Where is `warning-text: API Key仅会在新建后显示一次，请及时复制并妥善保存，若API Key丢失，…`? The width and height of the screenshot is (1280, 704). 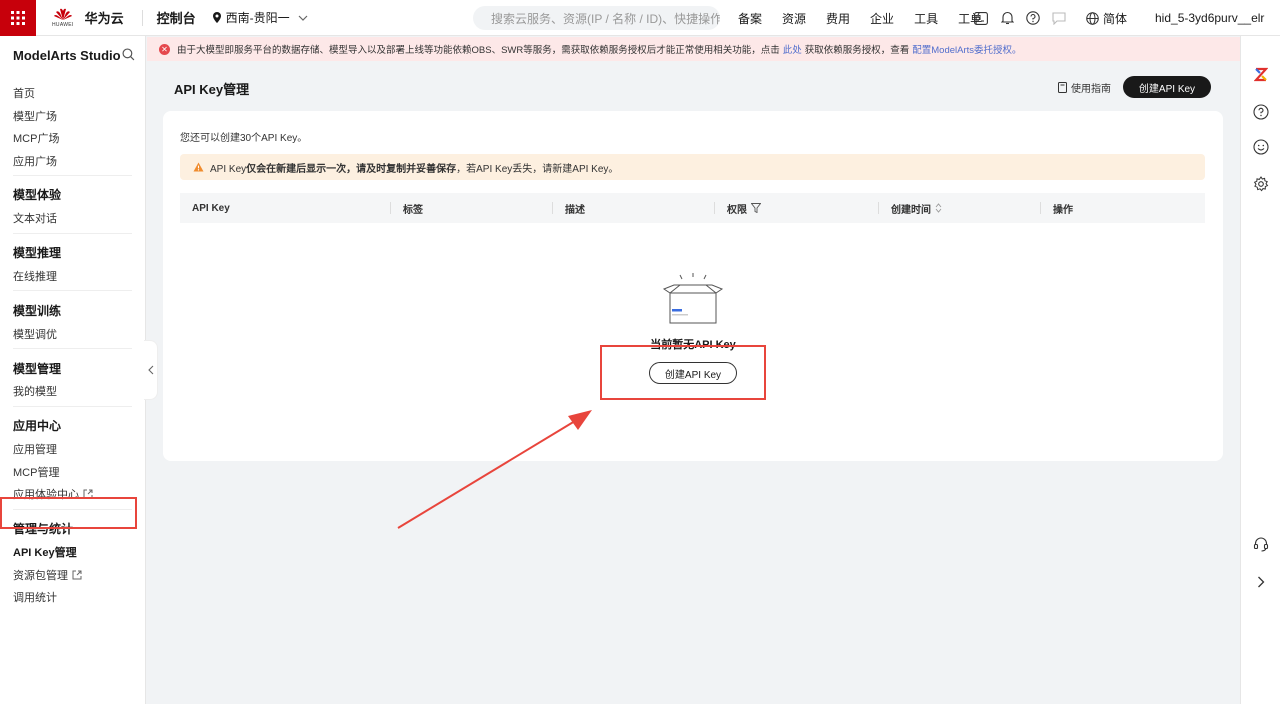
warning-text: API Key仅会在新建后显示一次，请及时复制并妥善保存，若API Key丢失，… is located at coordinates (414, 167).